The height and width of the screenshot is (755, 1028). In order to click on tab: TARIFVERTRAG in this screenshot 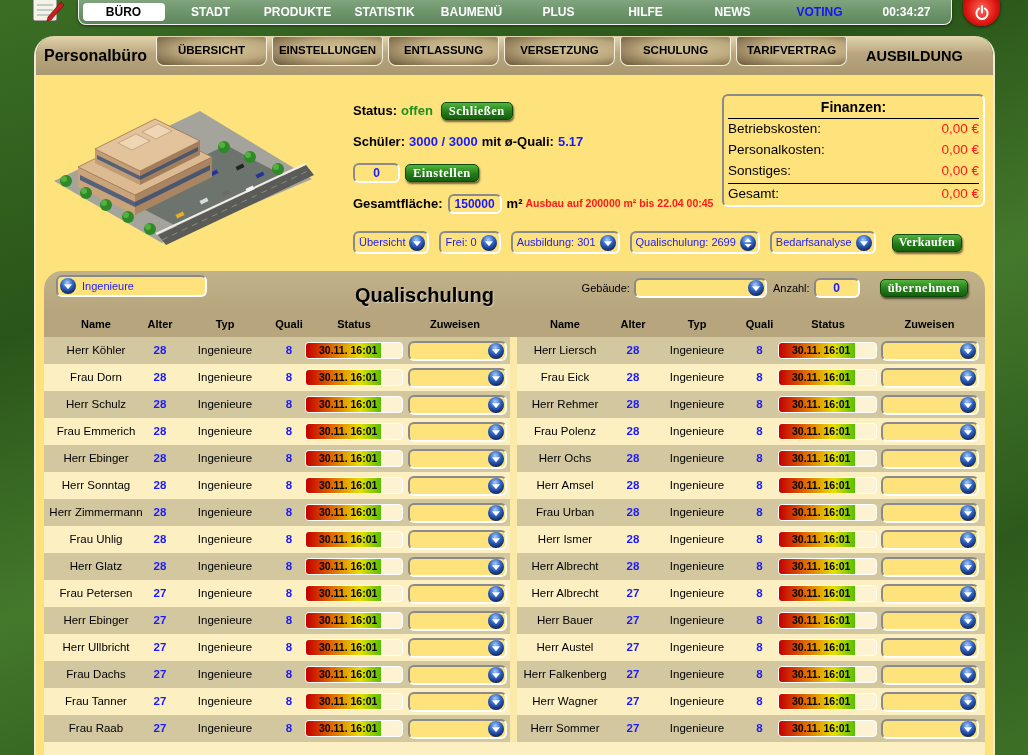, I will do `click(791, 51)`.